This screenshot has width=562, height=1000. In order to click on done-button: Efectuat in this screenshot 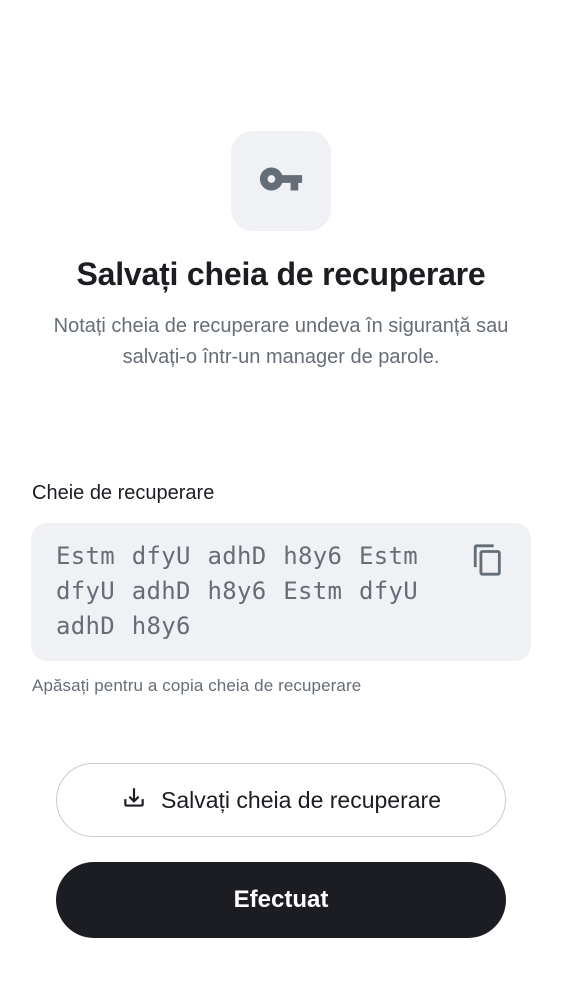, I will do `click(281, 900)`.